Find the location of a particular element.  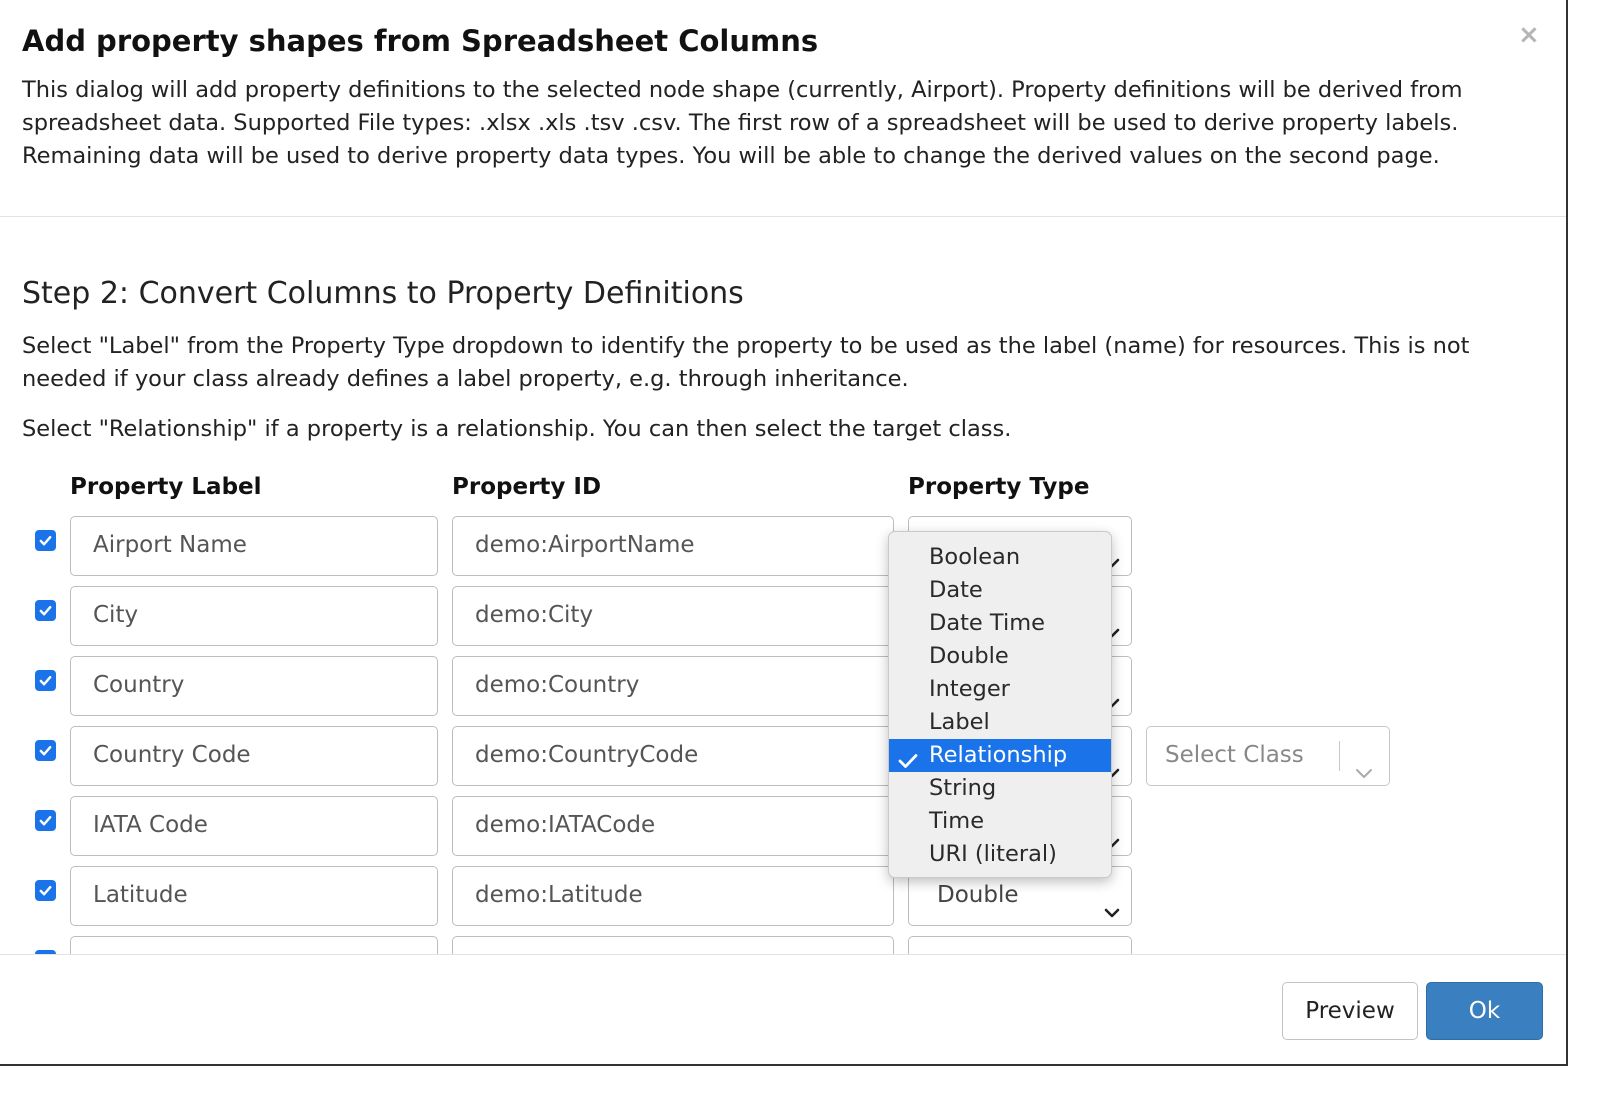

menu-item-label: URI (literal) is located at coordinates (993, 854).